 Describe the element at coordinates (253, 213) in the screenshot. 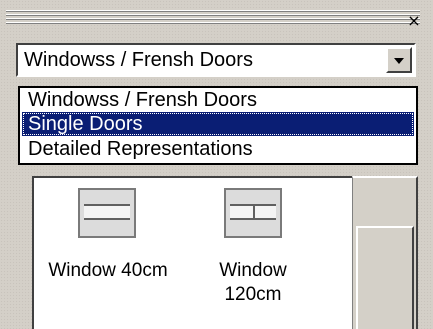

I see `window-120cm-icon` at that location.